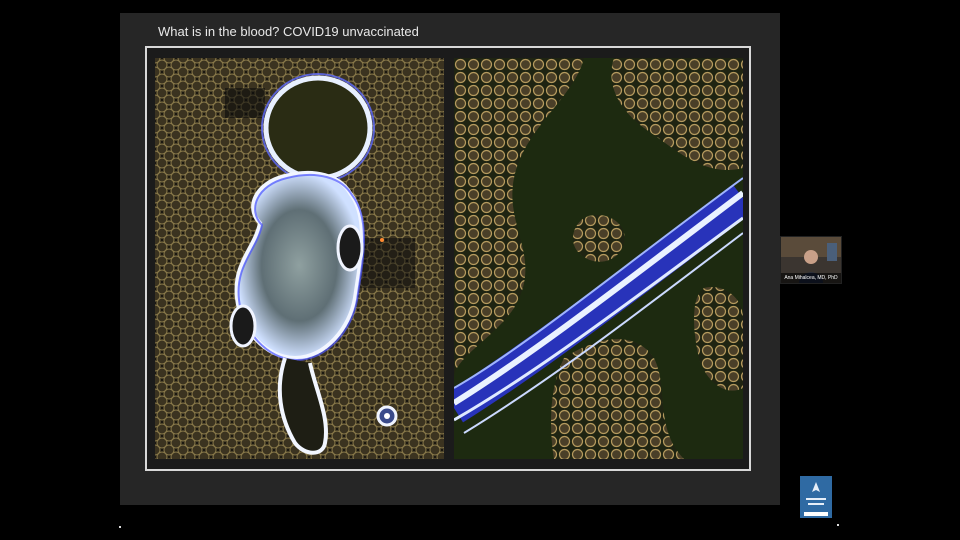 The image size is (960, 540). Describe the element at coordinates (811, 278) in the screenshot. I see `speaker-name-caption: Ana Mihalcea, MD, PhD` at that location.